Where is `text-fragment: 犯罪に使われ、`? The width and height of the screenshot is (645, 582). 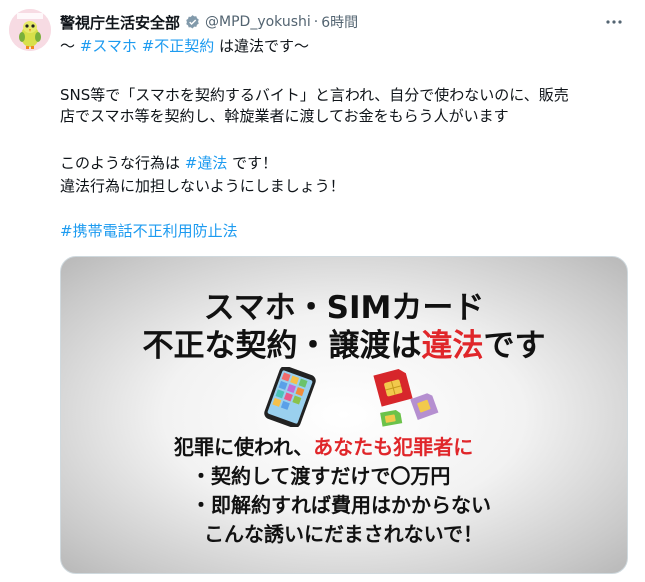
text-fragment: 犯罪に使われ、 is located at coordinates (244, 447).